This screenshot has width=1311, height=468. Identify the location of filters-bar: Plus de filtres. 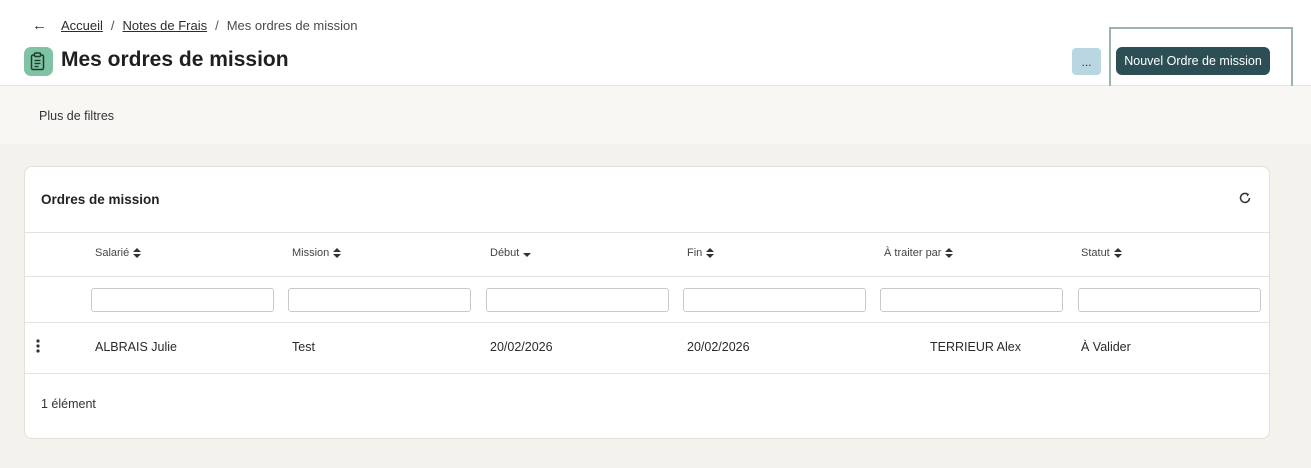
(655, 115).